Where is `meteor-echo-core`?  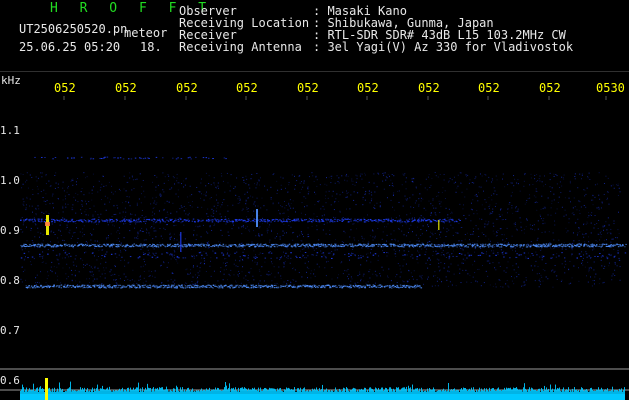
meteor-echo-core is located at coordinates (47, 224).